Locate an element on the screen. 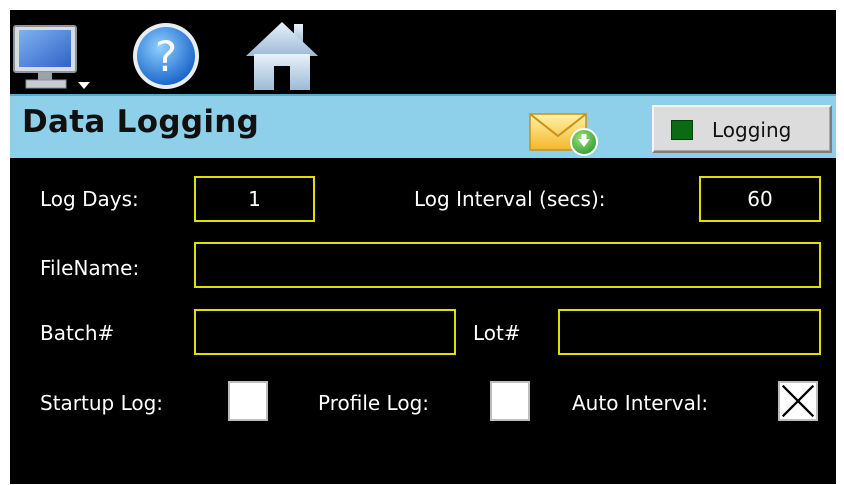 The width and height of the screenshot is (844, 485). monitor-icon is located at coordinates (52, 54).